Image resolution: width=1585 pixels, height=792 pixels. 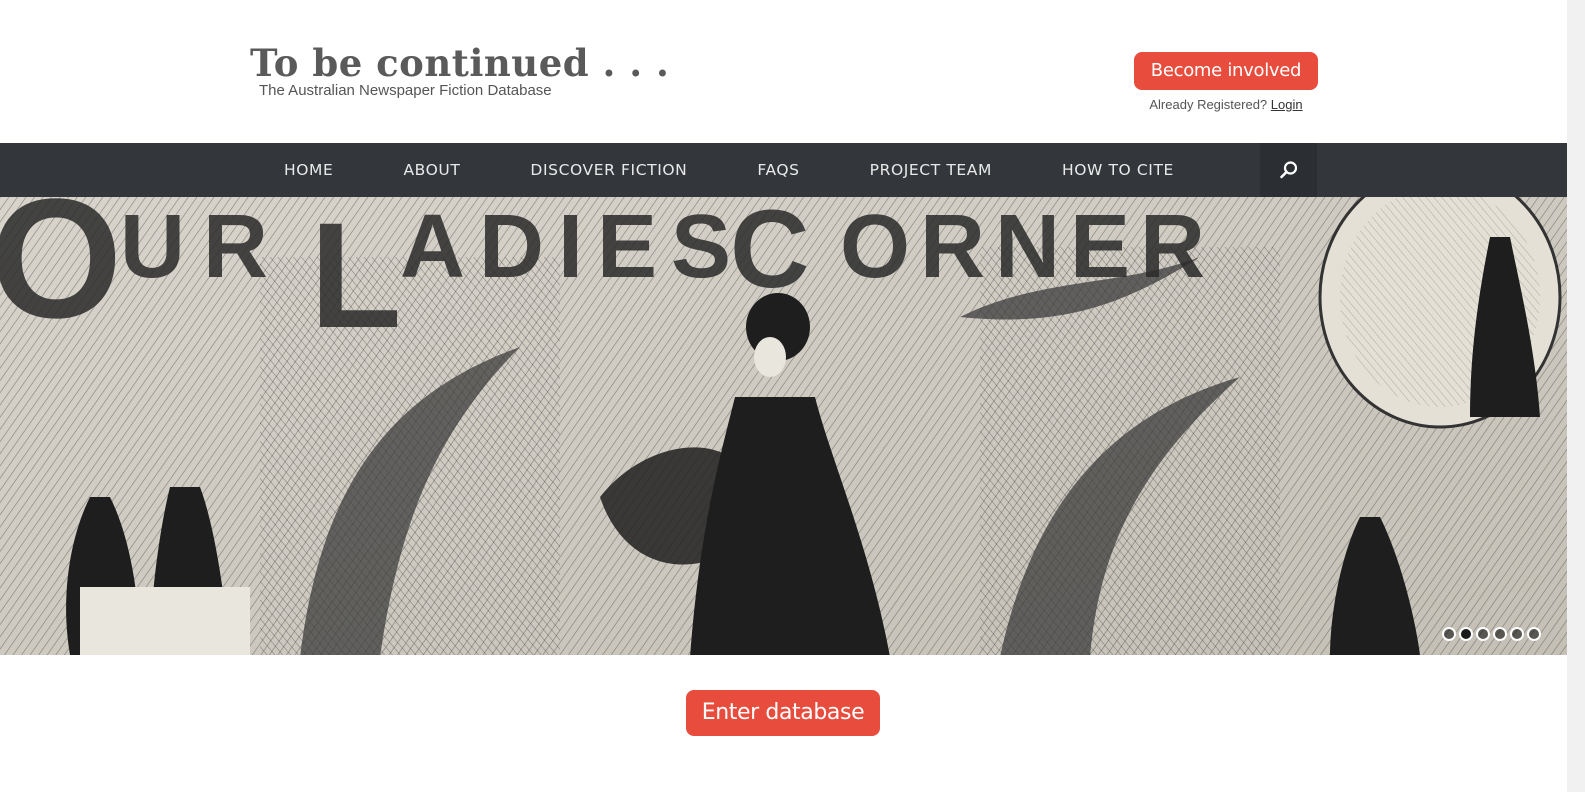 What do you see at coordinates (1027, 247) in the screenshot?
I see `banner-art-word-orner: ORNER` at bounding box center [1027, 247].